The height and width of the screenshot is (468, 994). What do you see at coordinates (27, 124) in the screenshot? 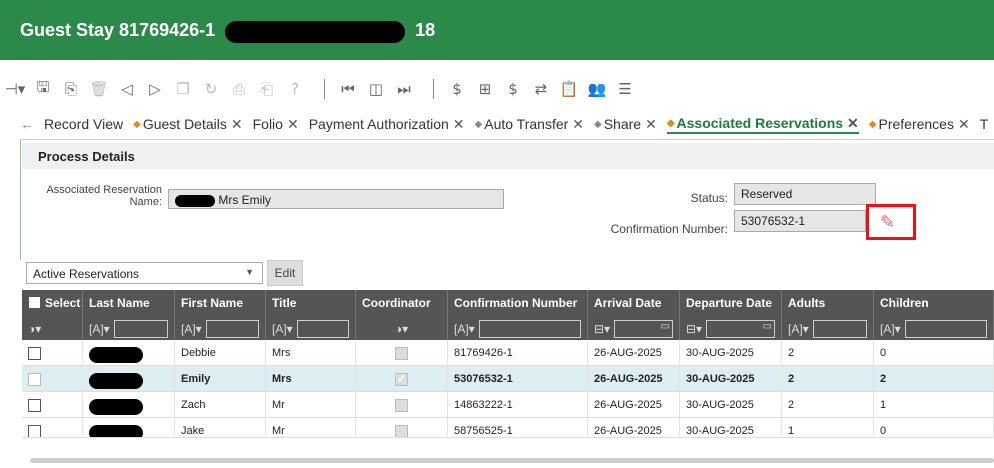
I see `back-icon: ←` at bounding box center [27, 124].